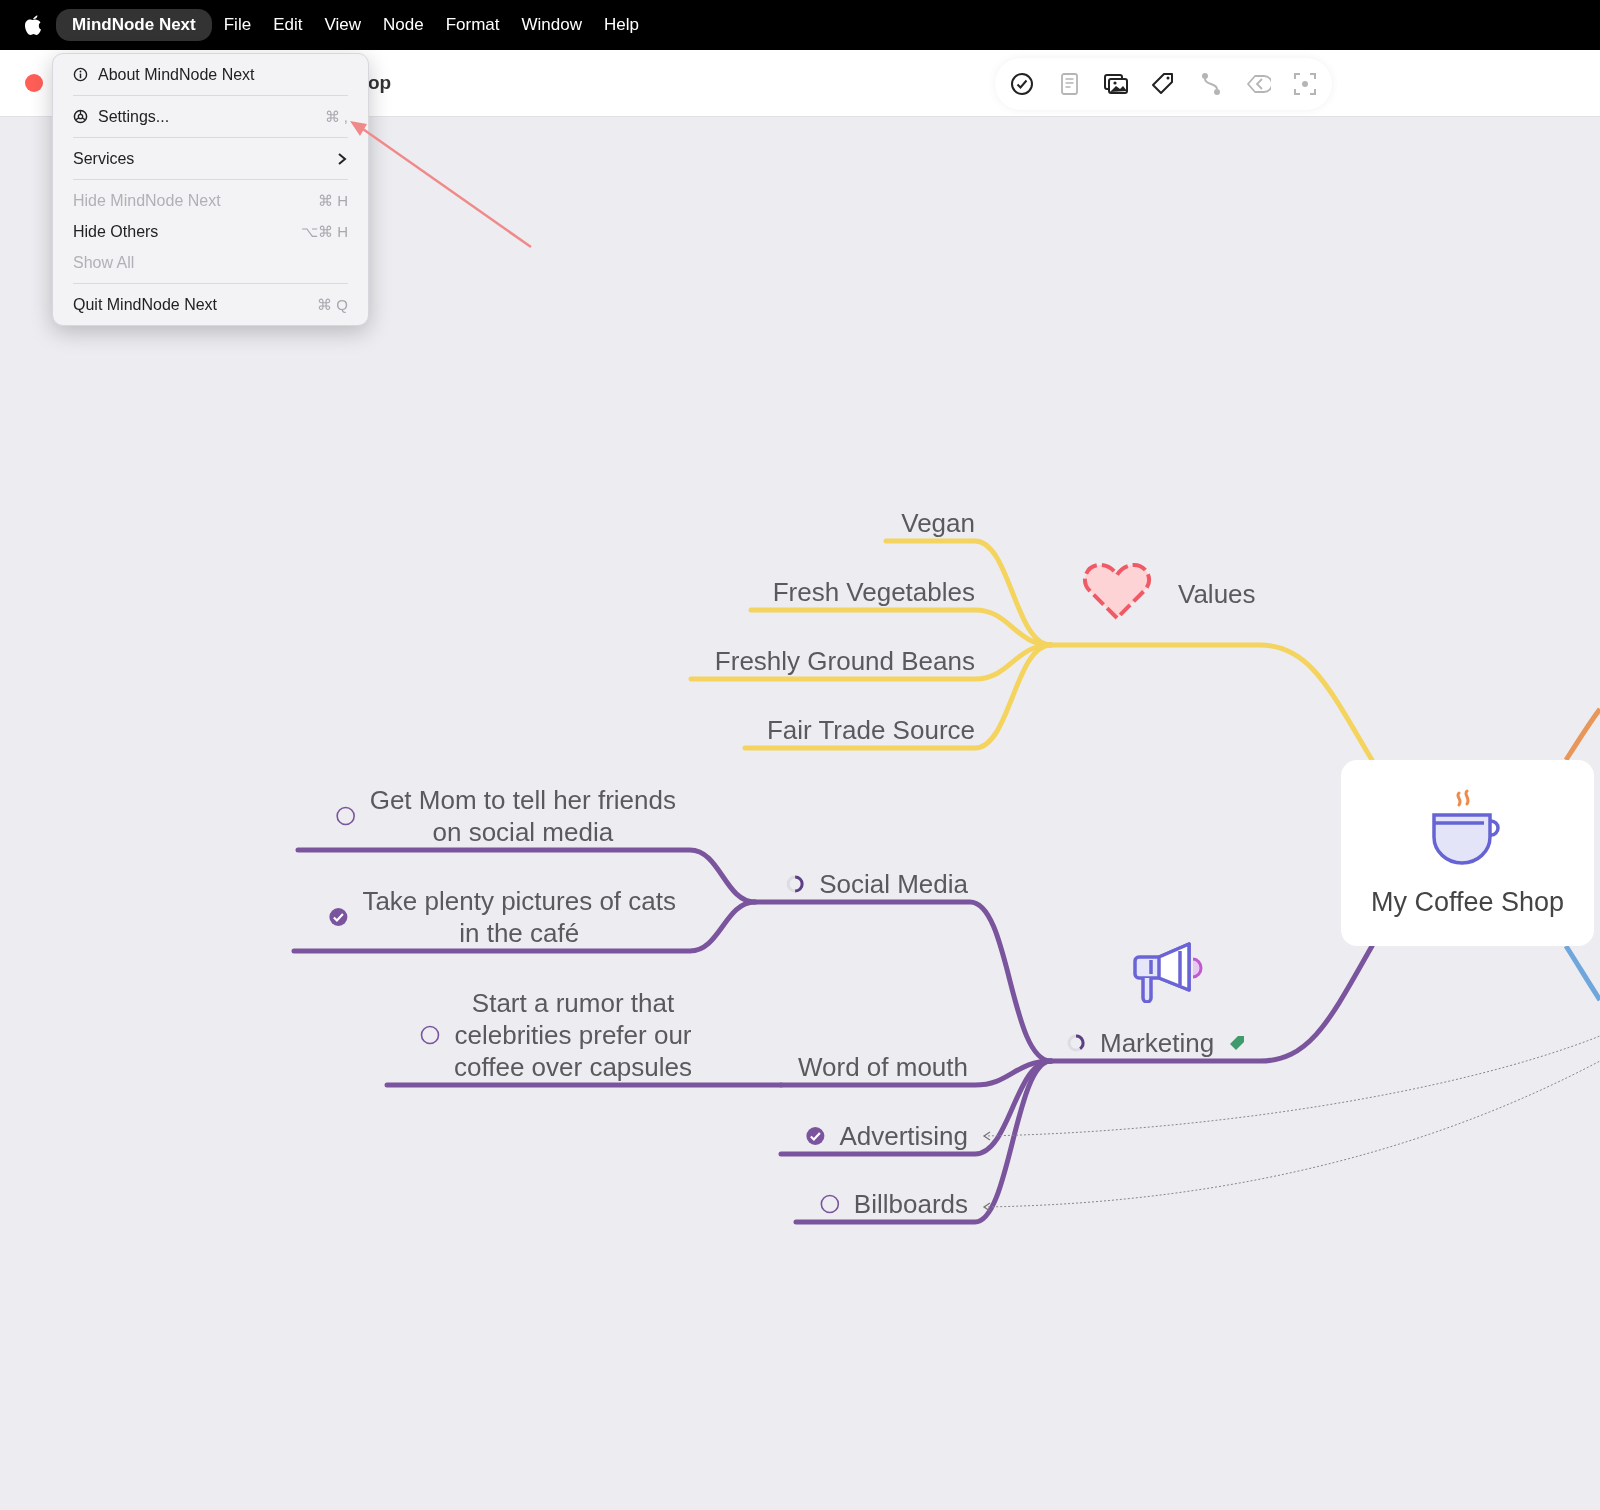 The width and height of the screenshot is (1600, 1510). What do you see at coordinates (1304, 84) in the screenshot?
I see `focus-icon` at bounding box center [1304, 84].